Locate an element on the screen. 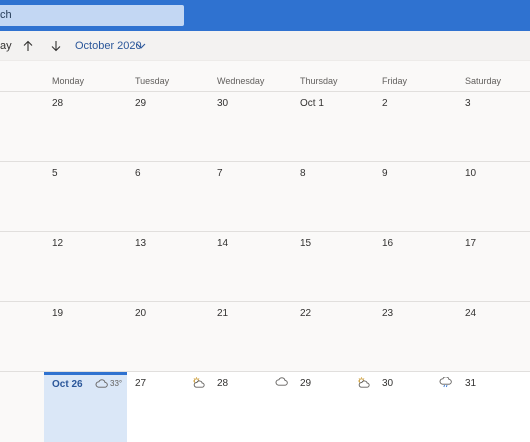  weekday-thursday: Thursday is located at coordinates (319, 81).